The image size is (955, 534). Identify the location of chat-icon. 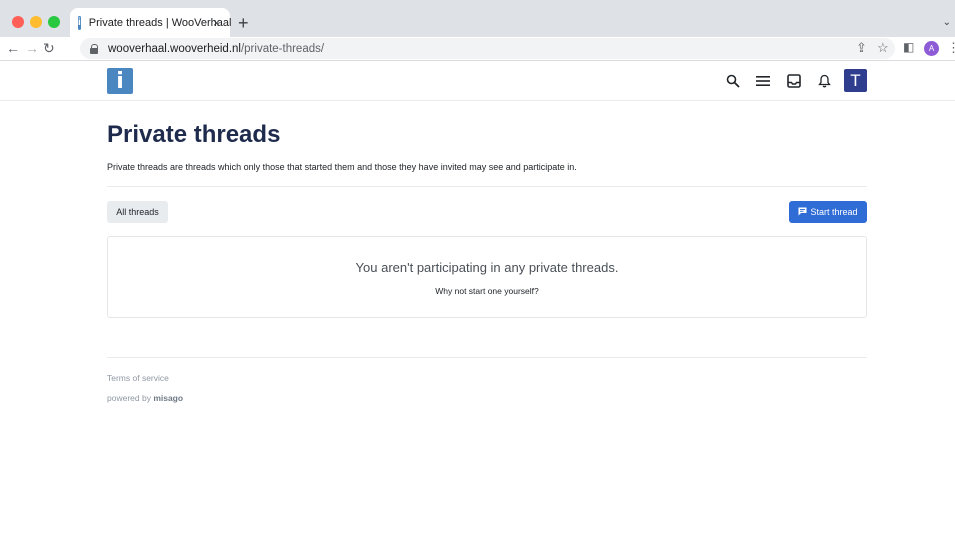
(802, 212).